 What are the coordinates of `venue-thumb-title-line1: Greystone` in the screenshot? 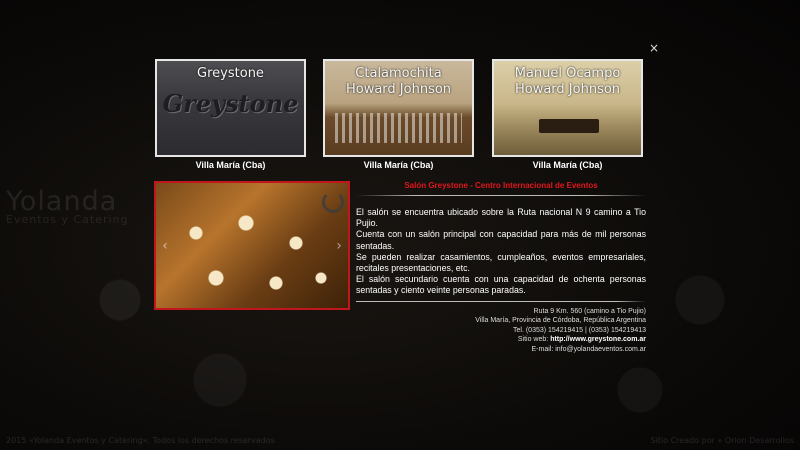 It's located at (230, 73).